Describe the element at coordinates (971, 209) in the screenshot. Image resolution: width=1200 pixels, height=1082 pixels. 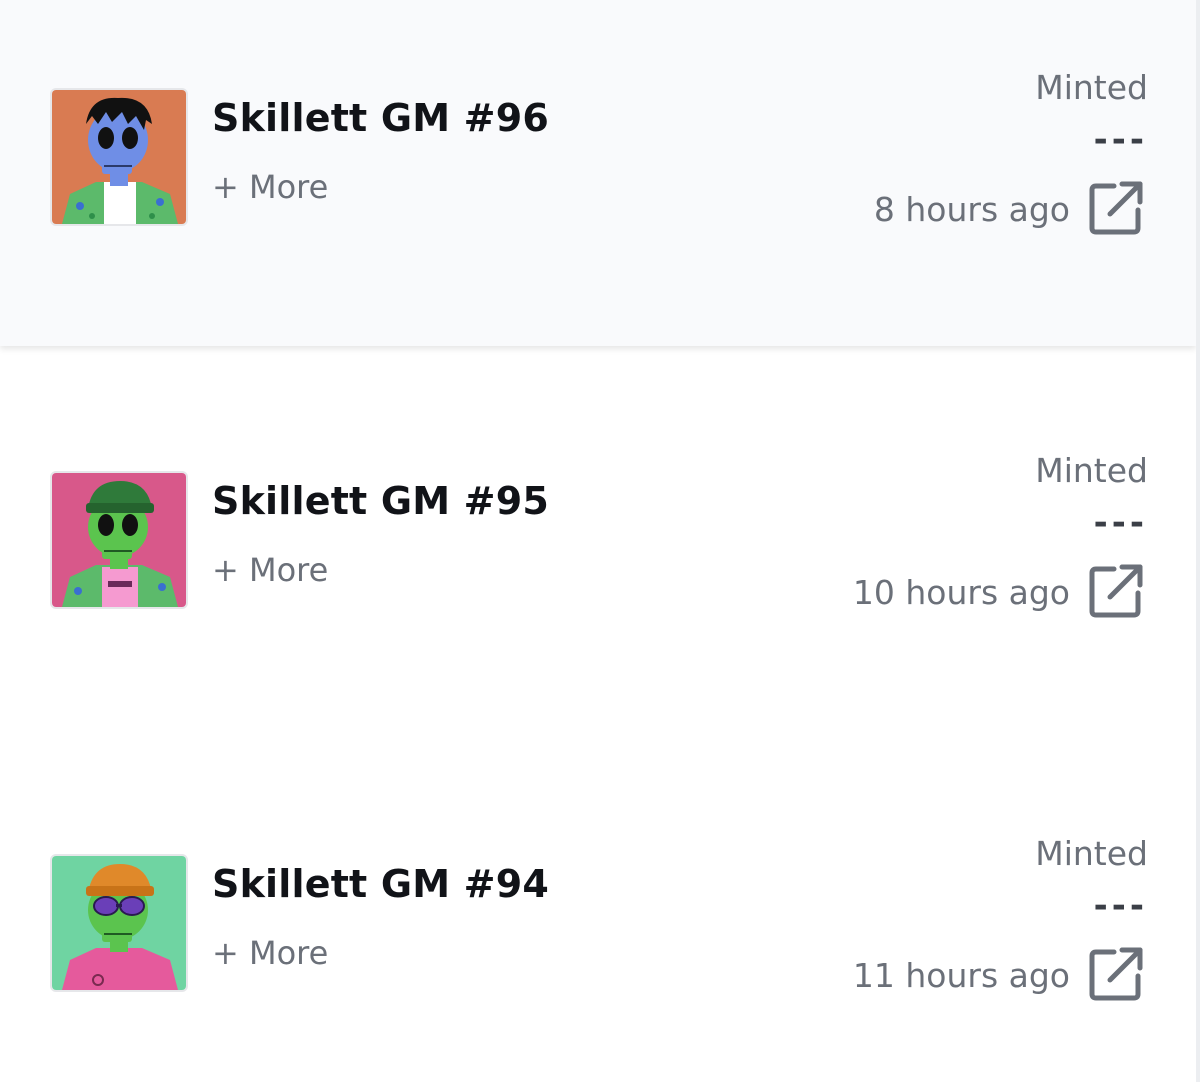
I see `timestamp: 8 hours ago` at that location.